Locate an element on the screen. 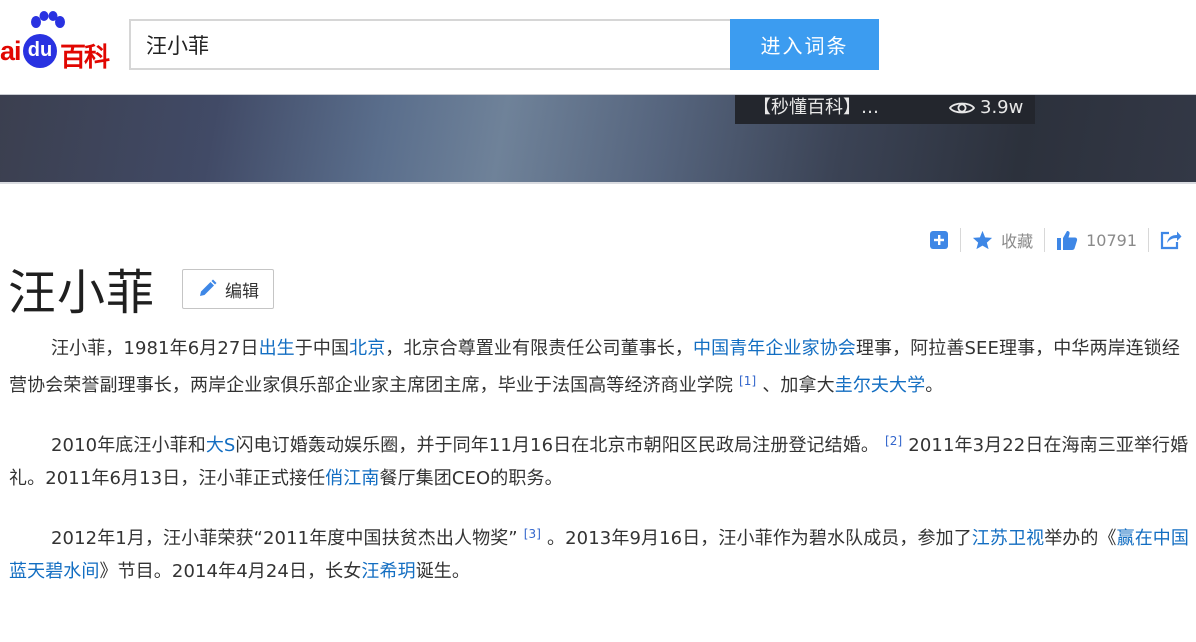  reference-1: [1] is located at coordinates (747, 381).